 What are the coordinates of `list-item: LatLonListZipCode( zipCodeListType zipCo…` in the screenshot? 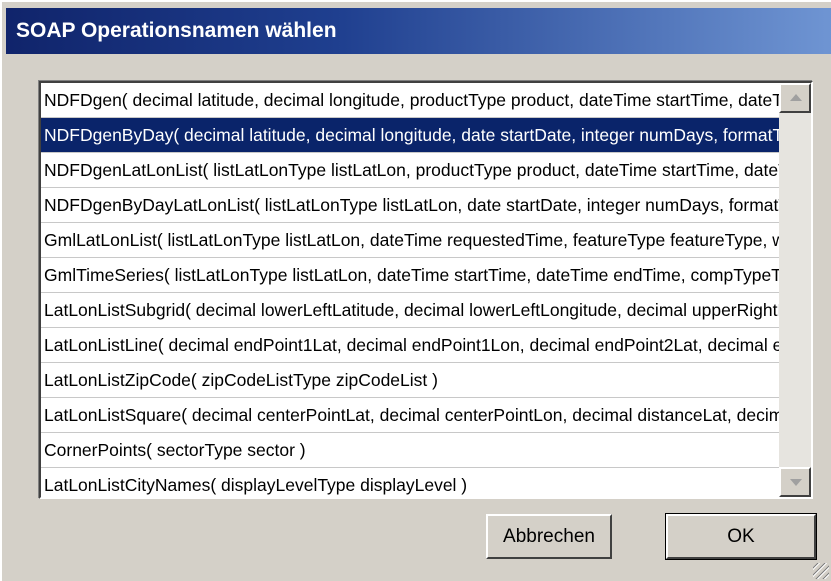 It's located at (411, 380).